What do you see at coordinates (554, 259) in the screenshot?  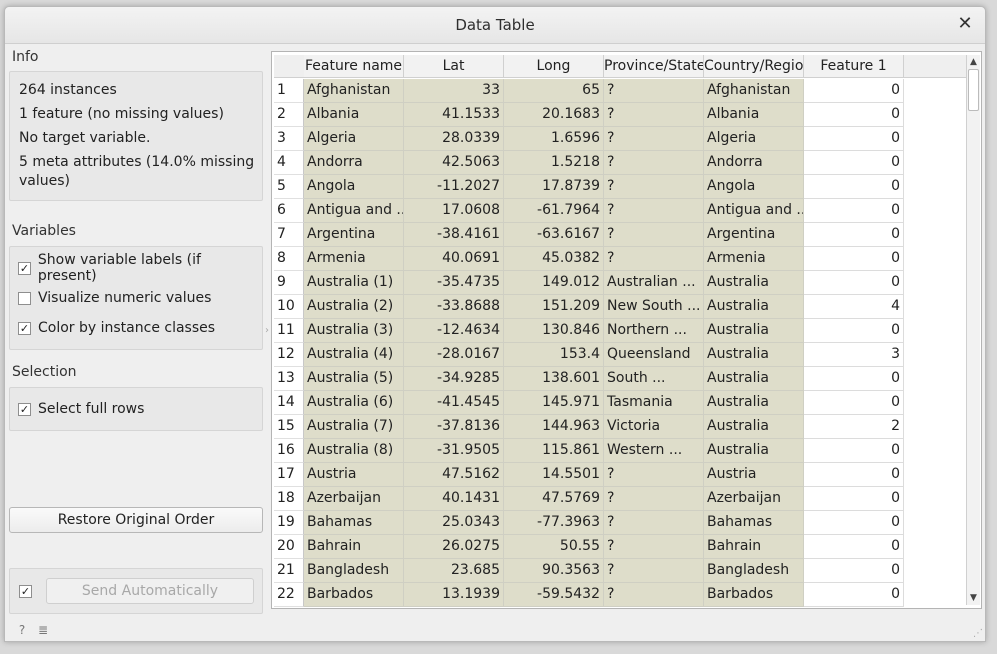 I see `long-cell: 45.0382` at bounding box center [554, 259].